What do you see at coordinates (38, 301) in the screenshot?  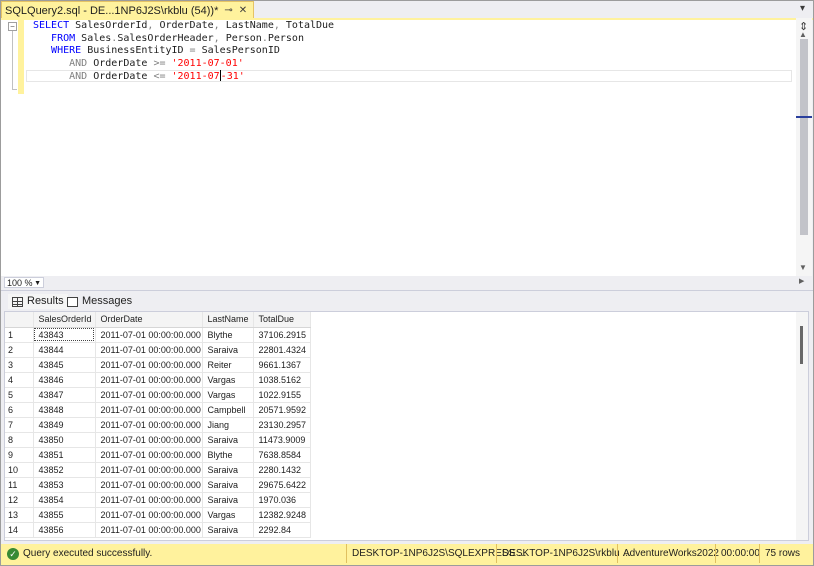 I see `tab-results: Results` at bounding box center [38, 301].